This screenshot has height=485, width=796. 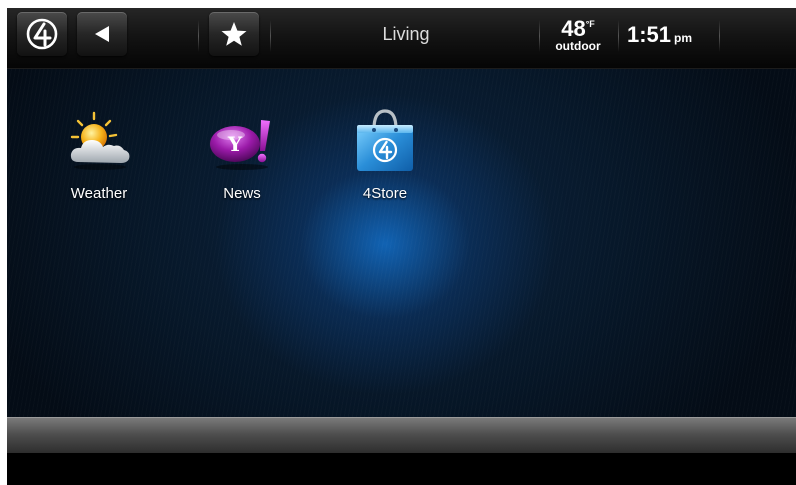 What do you see at coordinates (649, 34) in the screenshot?
I see `clock-time: 1:51` at bounding box center [649, 34].